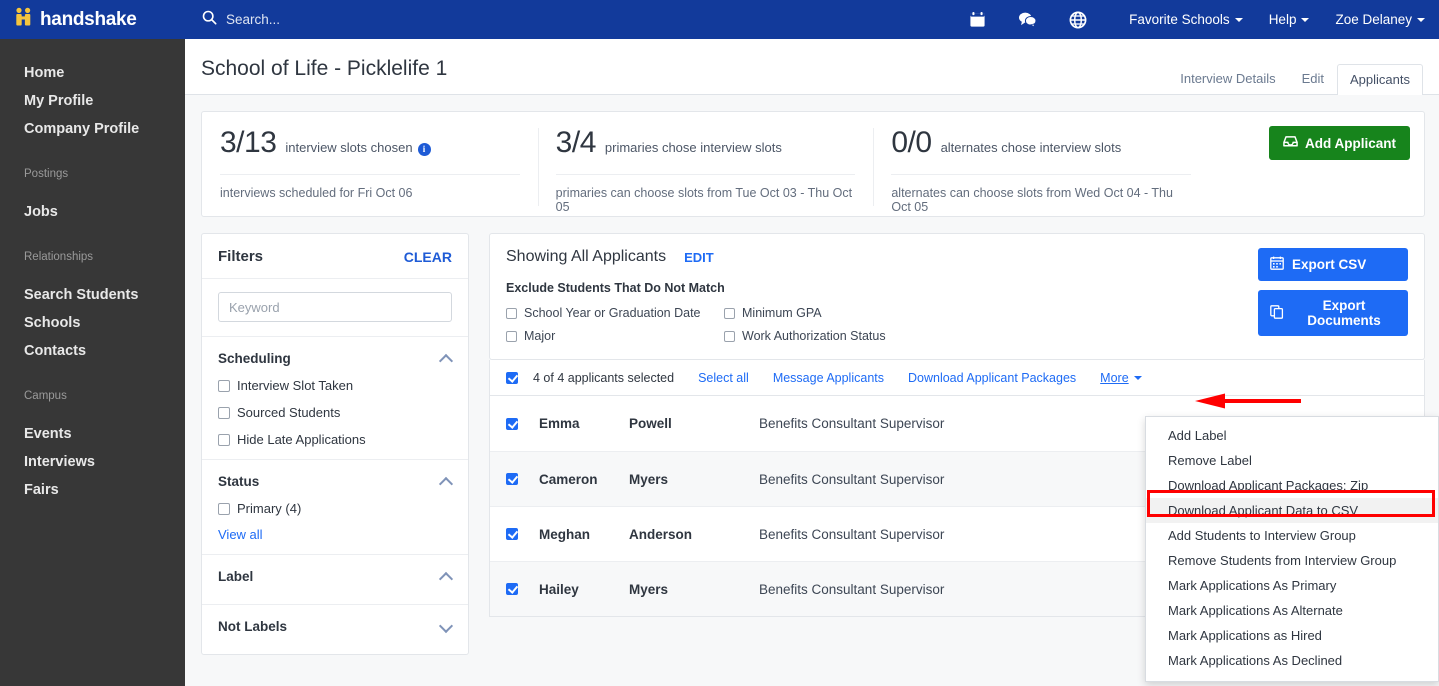  I want to click on sidebar-item-search-students: Search Students, so click(92, 295).